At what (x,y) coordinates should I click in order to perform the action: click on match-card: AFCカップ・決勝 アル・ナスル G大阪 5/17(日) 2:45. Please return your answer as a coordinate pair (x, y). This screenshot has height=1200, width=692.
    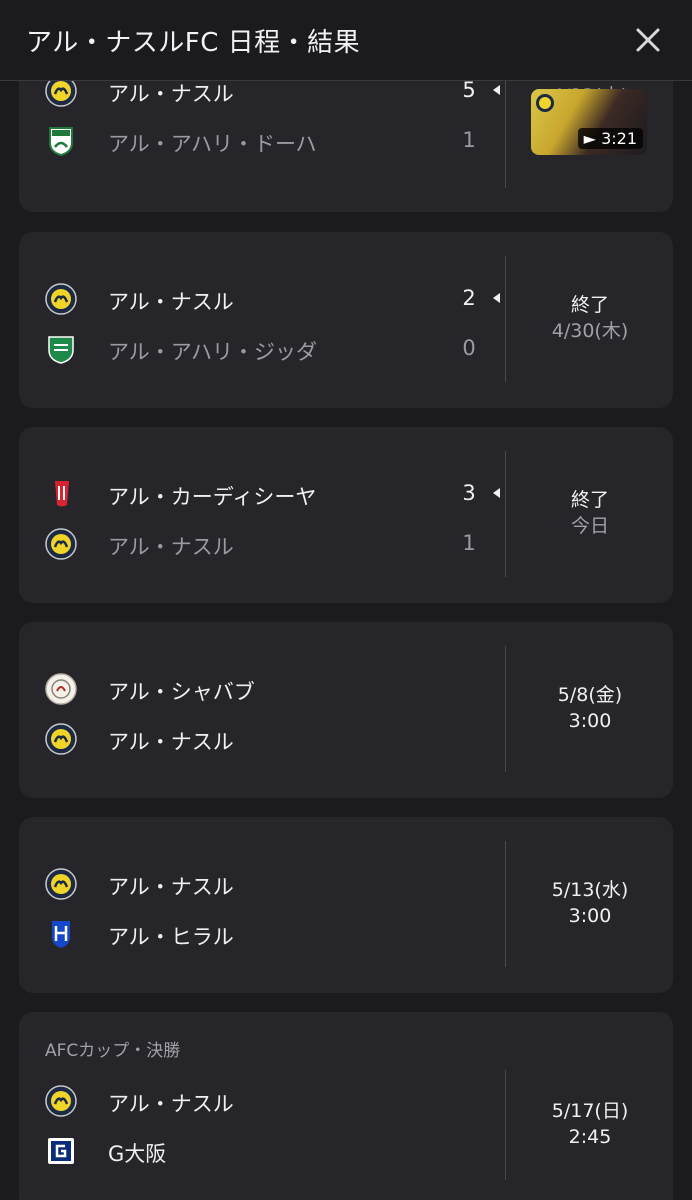
    Looking at the image, I should click on (346, 1106).